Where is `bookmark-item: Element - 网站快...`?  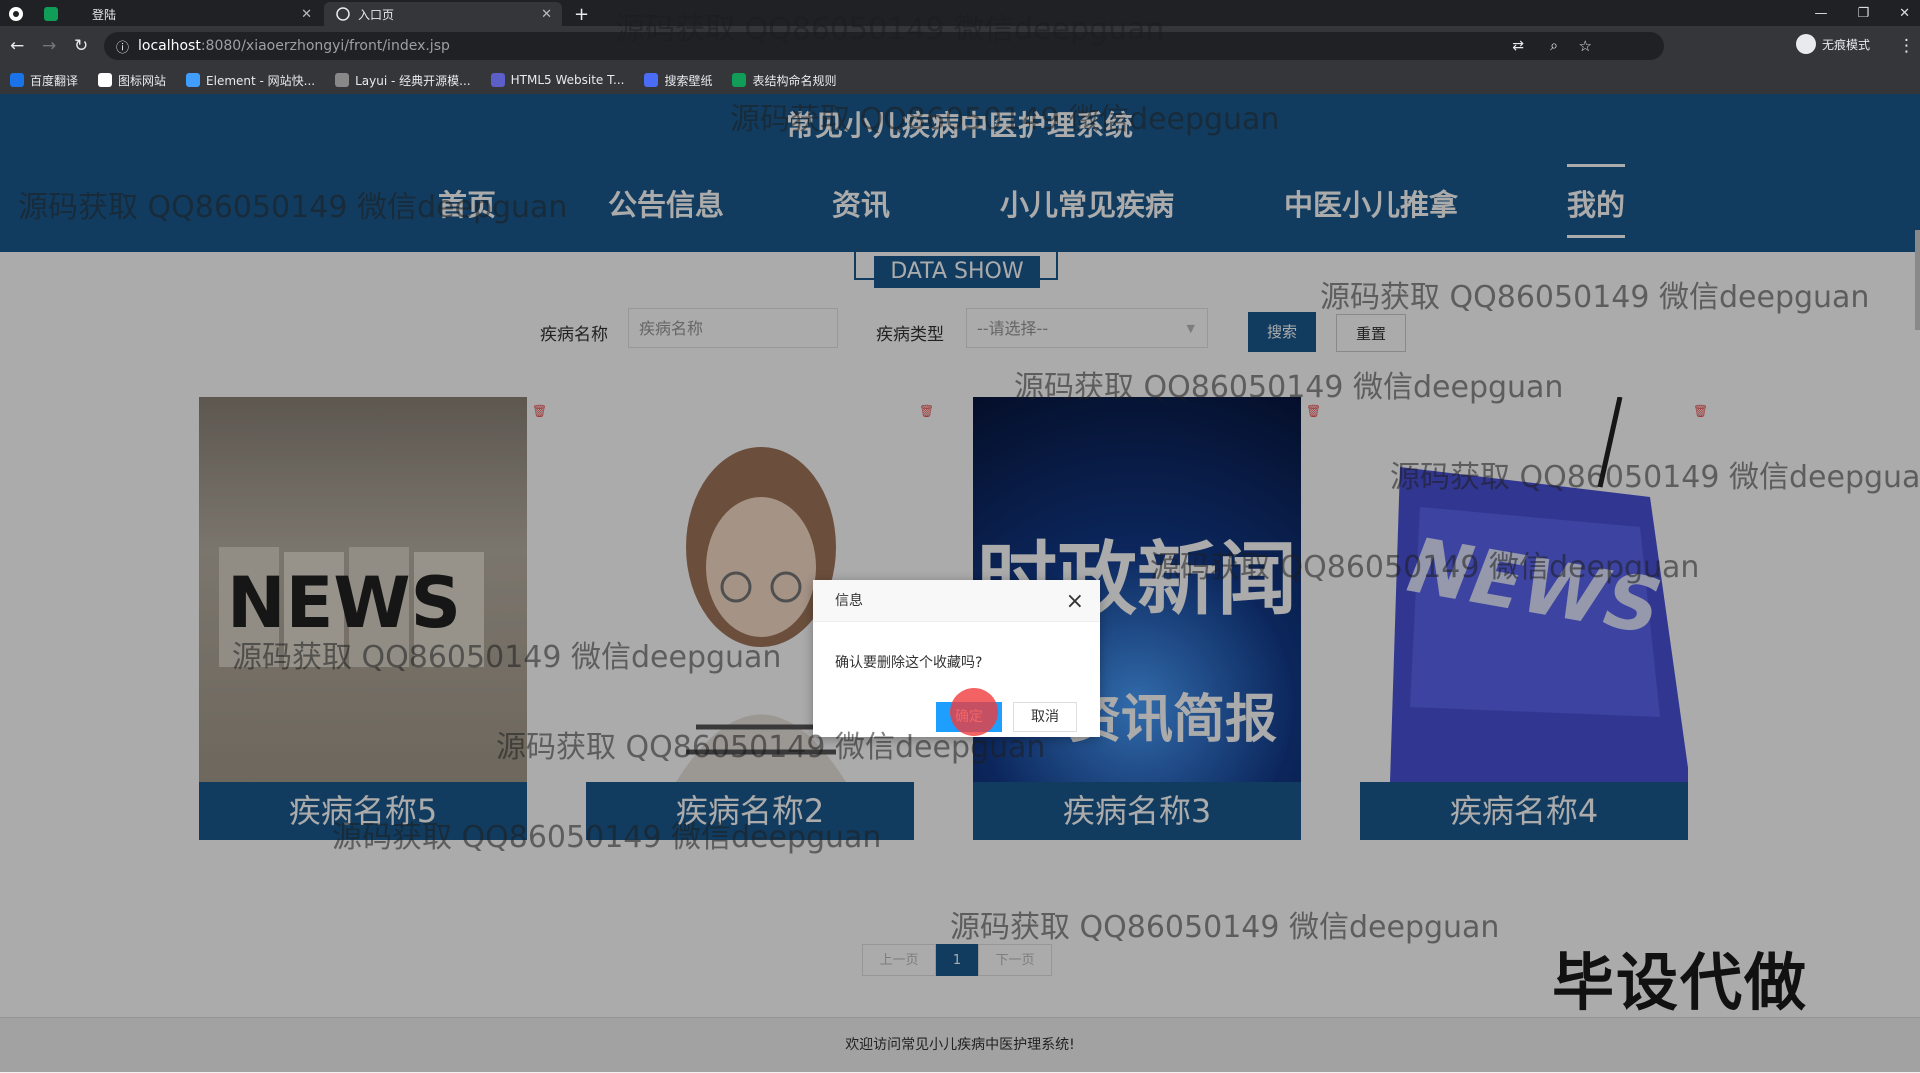 bookmark-item: Element - 网站快... is located at coordinates (250, 80).